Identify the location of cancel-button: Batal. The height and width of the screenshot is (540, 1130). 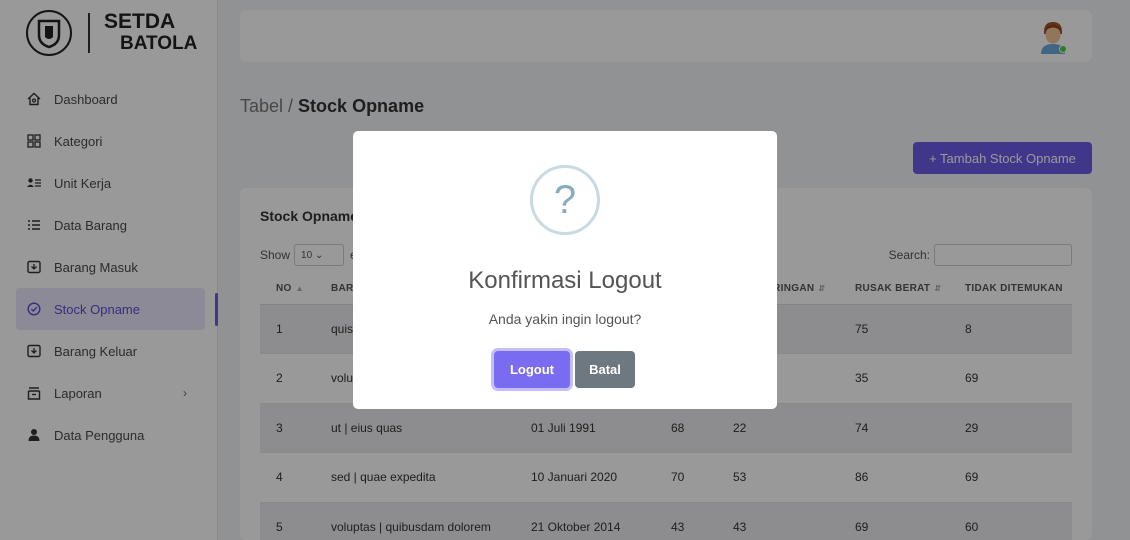
(605, 369).